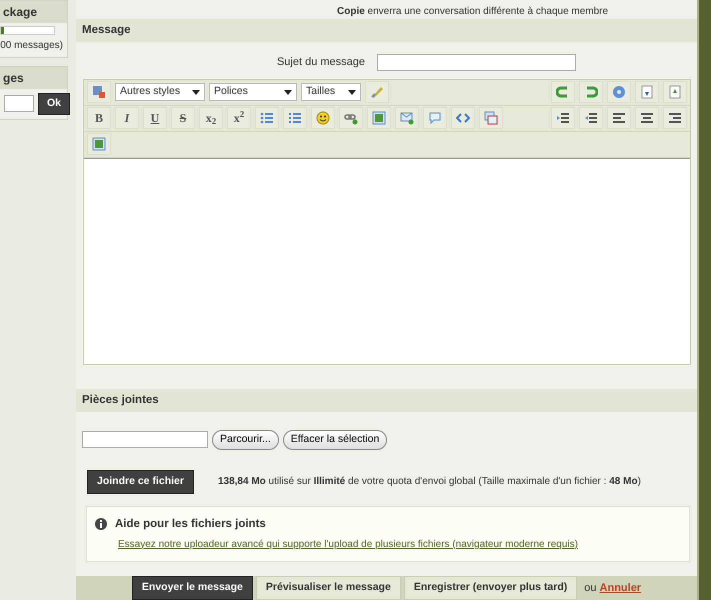 The width and height of the screenshot is (711, 600). Describe the element at coordinates (101, 524) in the screenshot. I see `info-icon` at that location.